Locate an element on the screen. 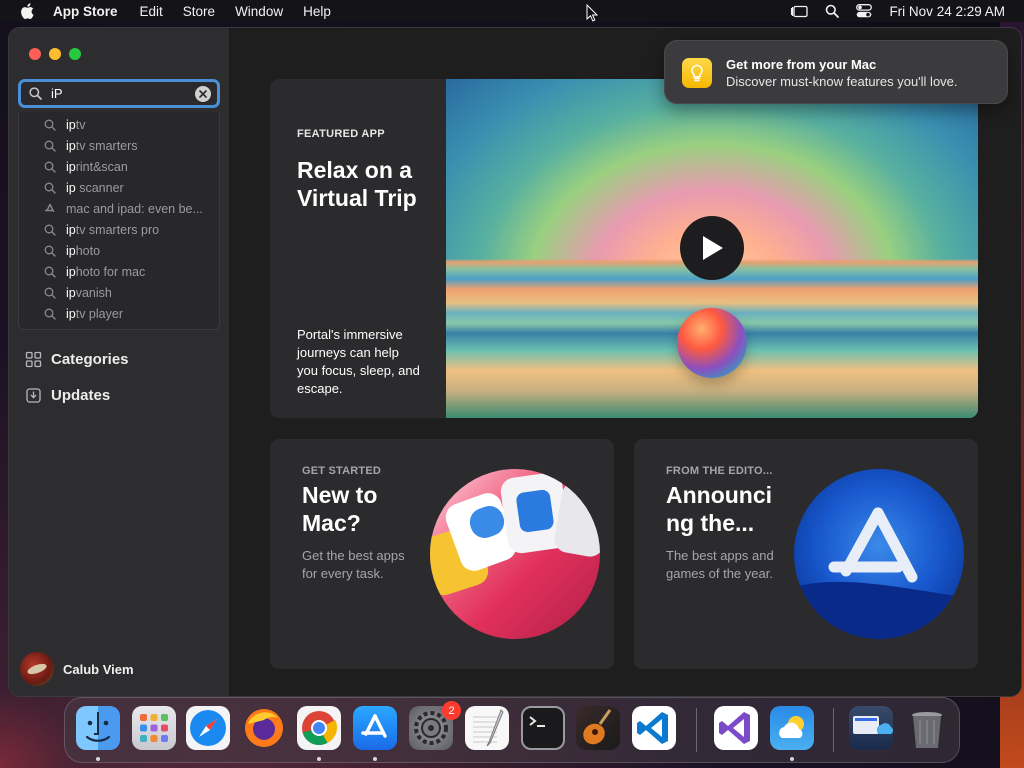  control-center-icon is located at coordinates (864, 11).